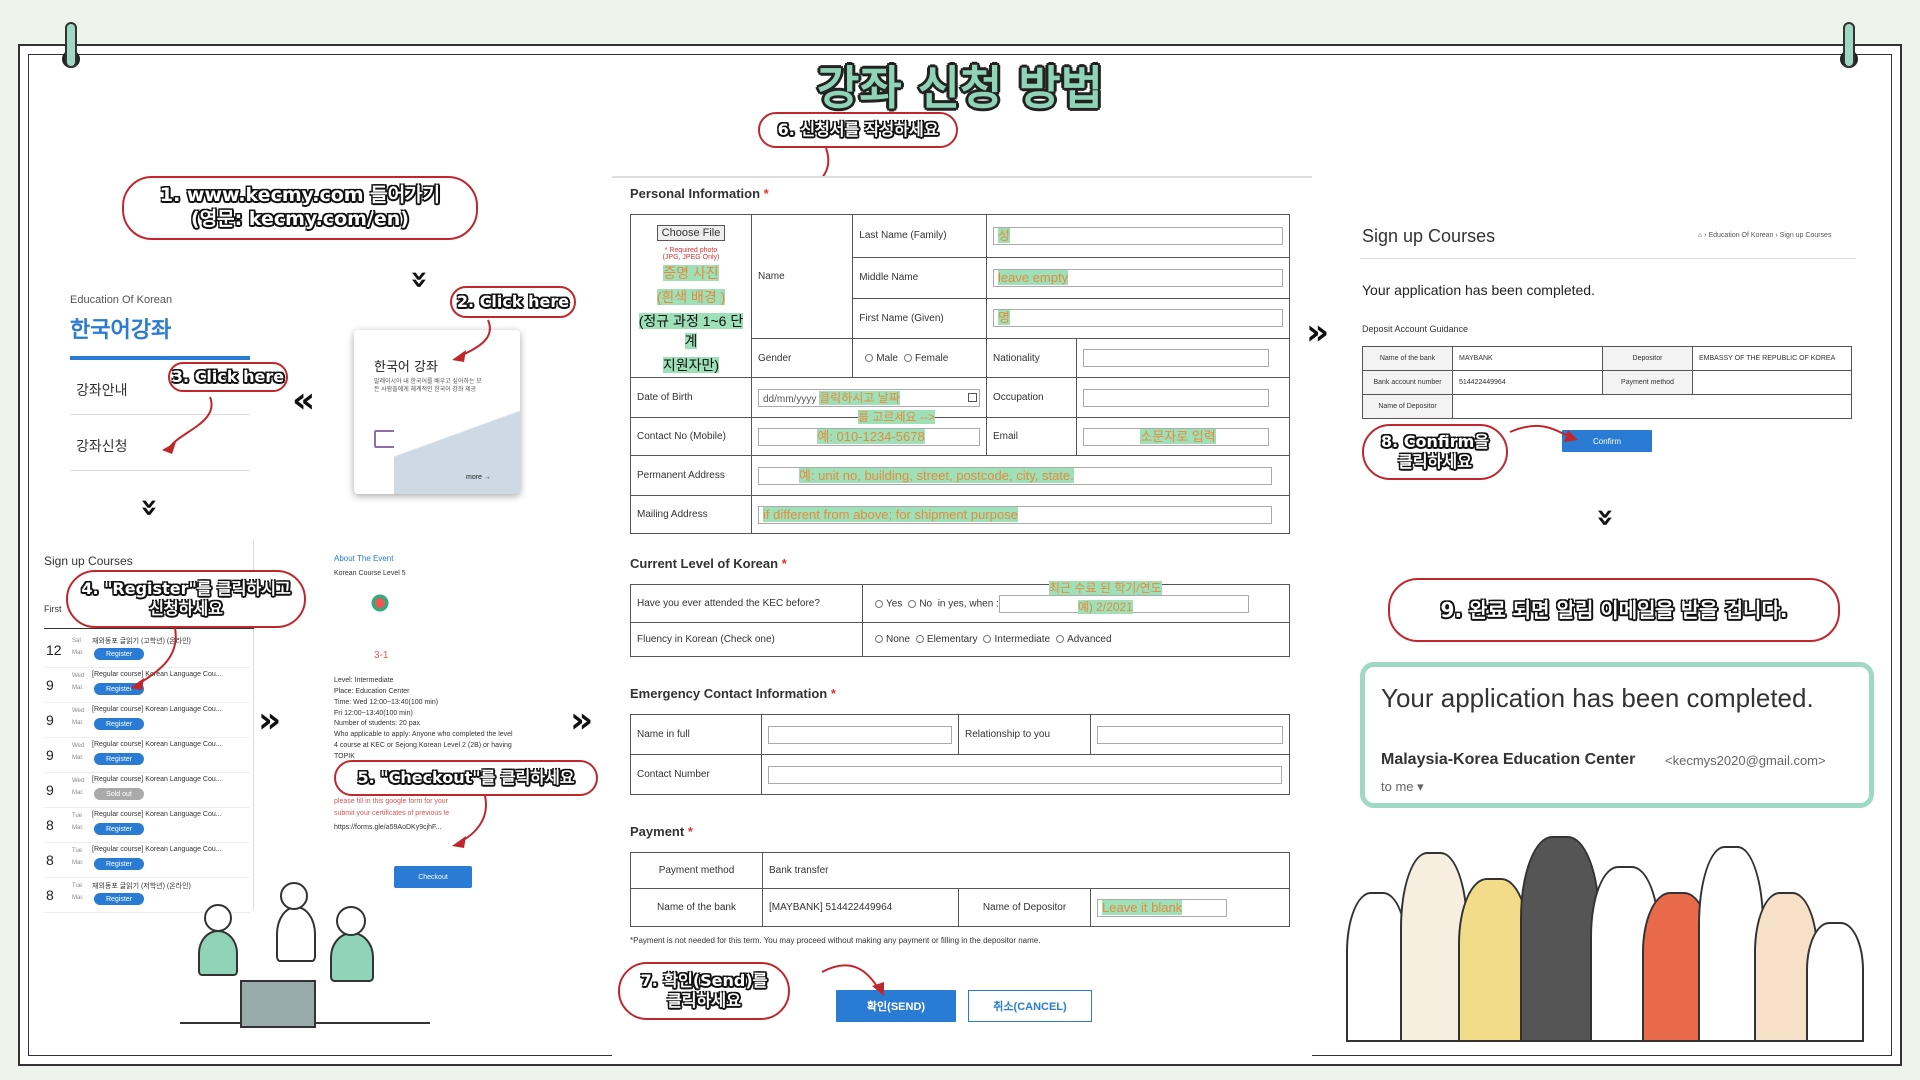 The width and height of the screenshot is (1920, 1080). What do you see at coordinates (1806, 235) in the screenshot?
I see `breadcrumb-2: Sign up Courses` at bounding box center [1806, 235].